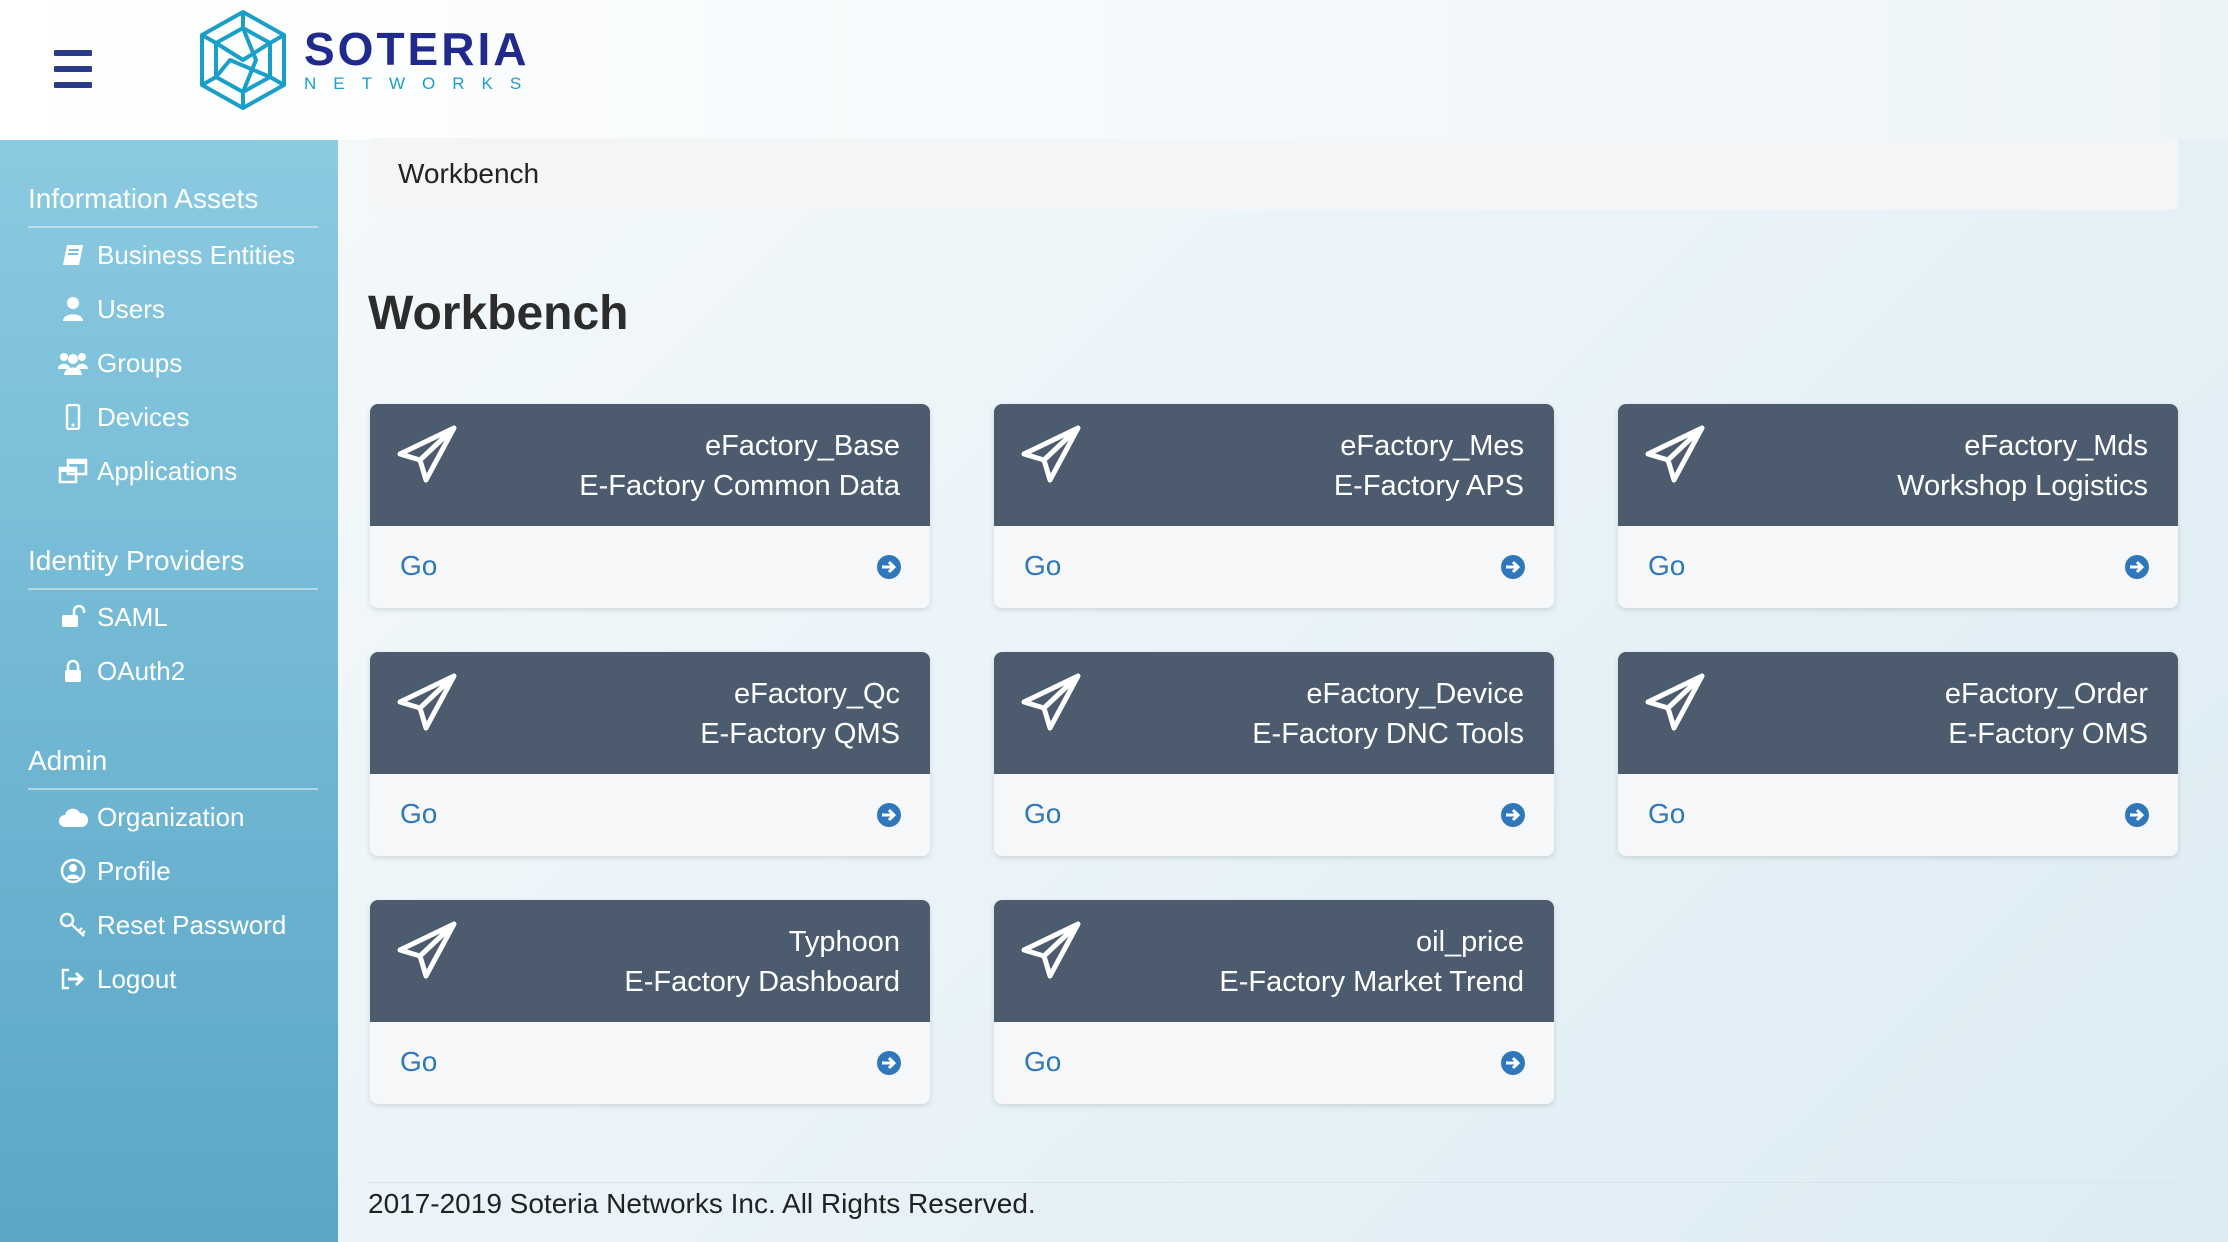  I want to click on logout-icon, so click(73, 979).